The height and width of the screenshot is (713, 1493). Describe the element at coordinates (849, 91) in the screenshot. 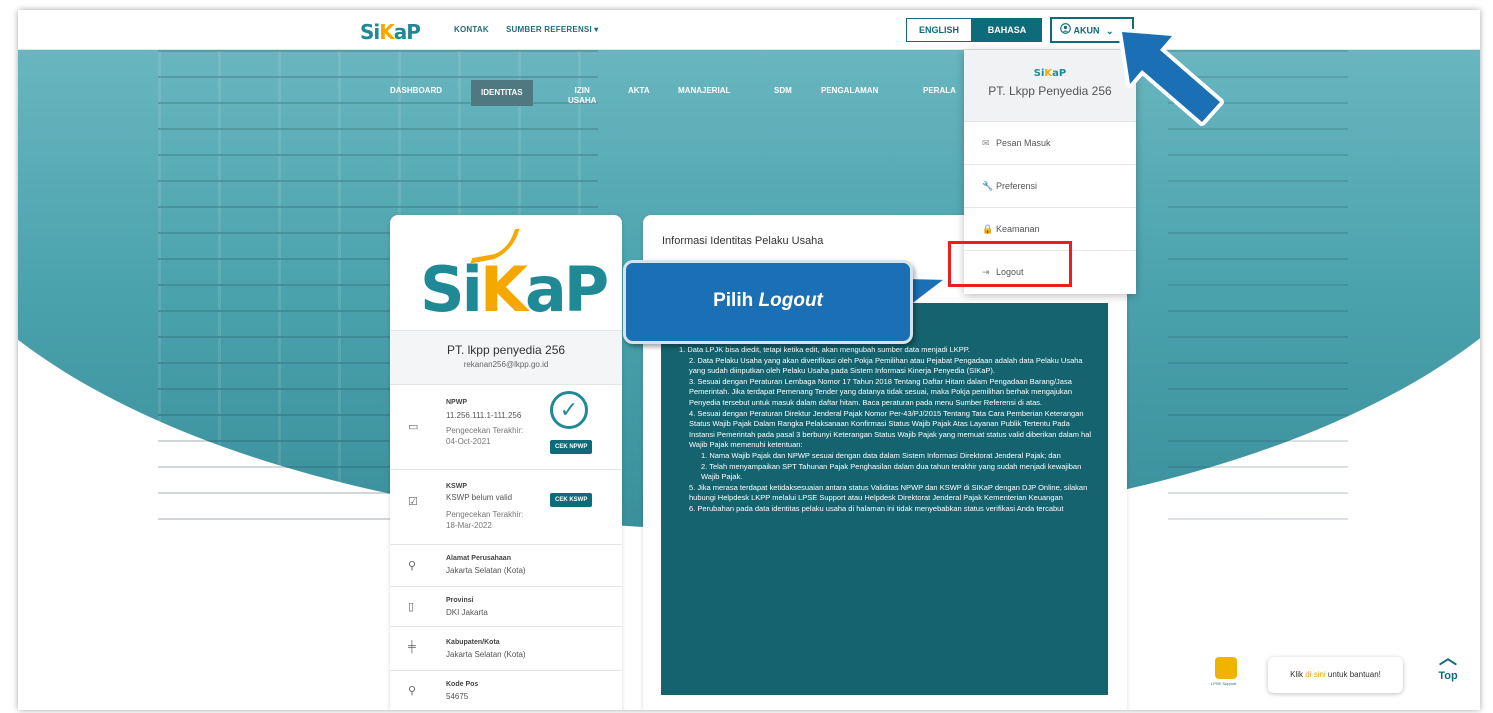

I see `nav-pengalaman: PENGALAMAN` at that location.